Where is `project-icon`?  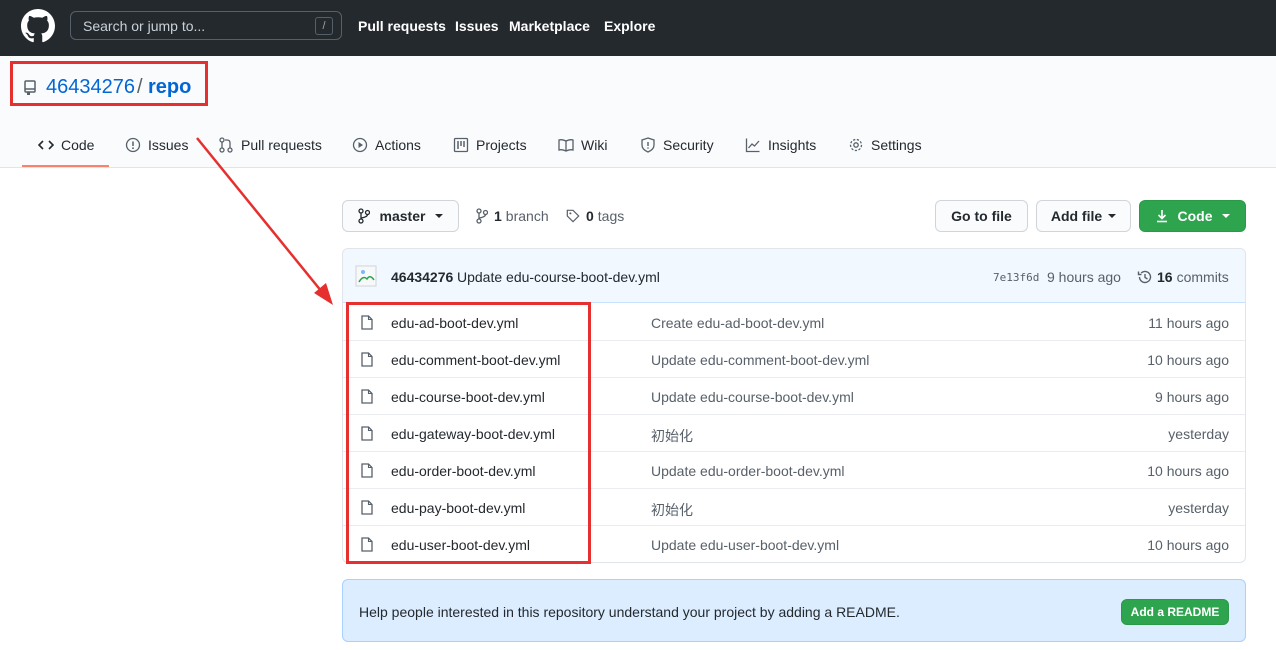 project-icon is located at coordinates (461, 145).